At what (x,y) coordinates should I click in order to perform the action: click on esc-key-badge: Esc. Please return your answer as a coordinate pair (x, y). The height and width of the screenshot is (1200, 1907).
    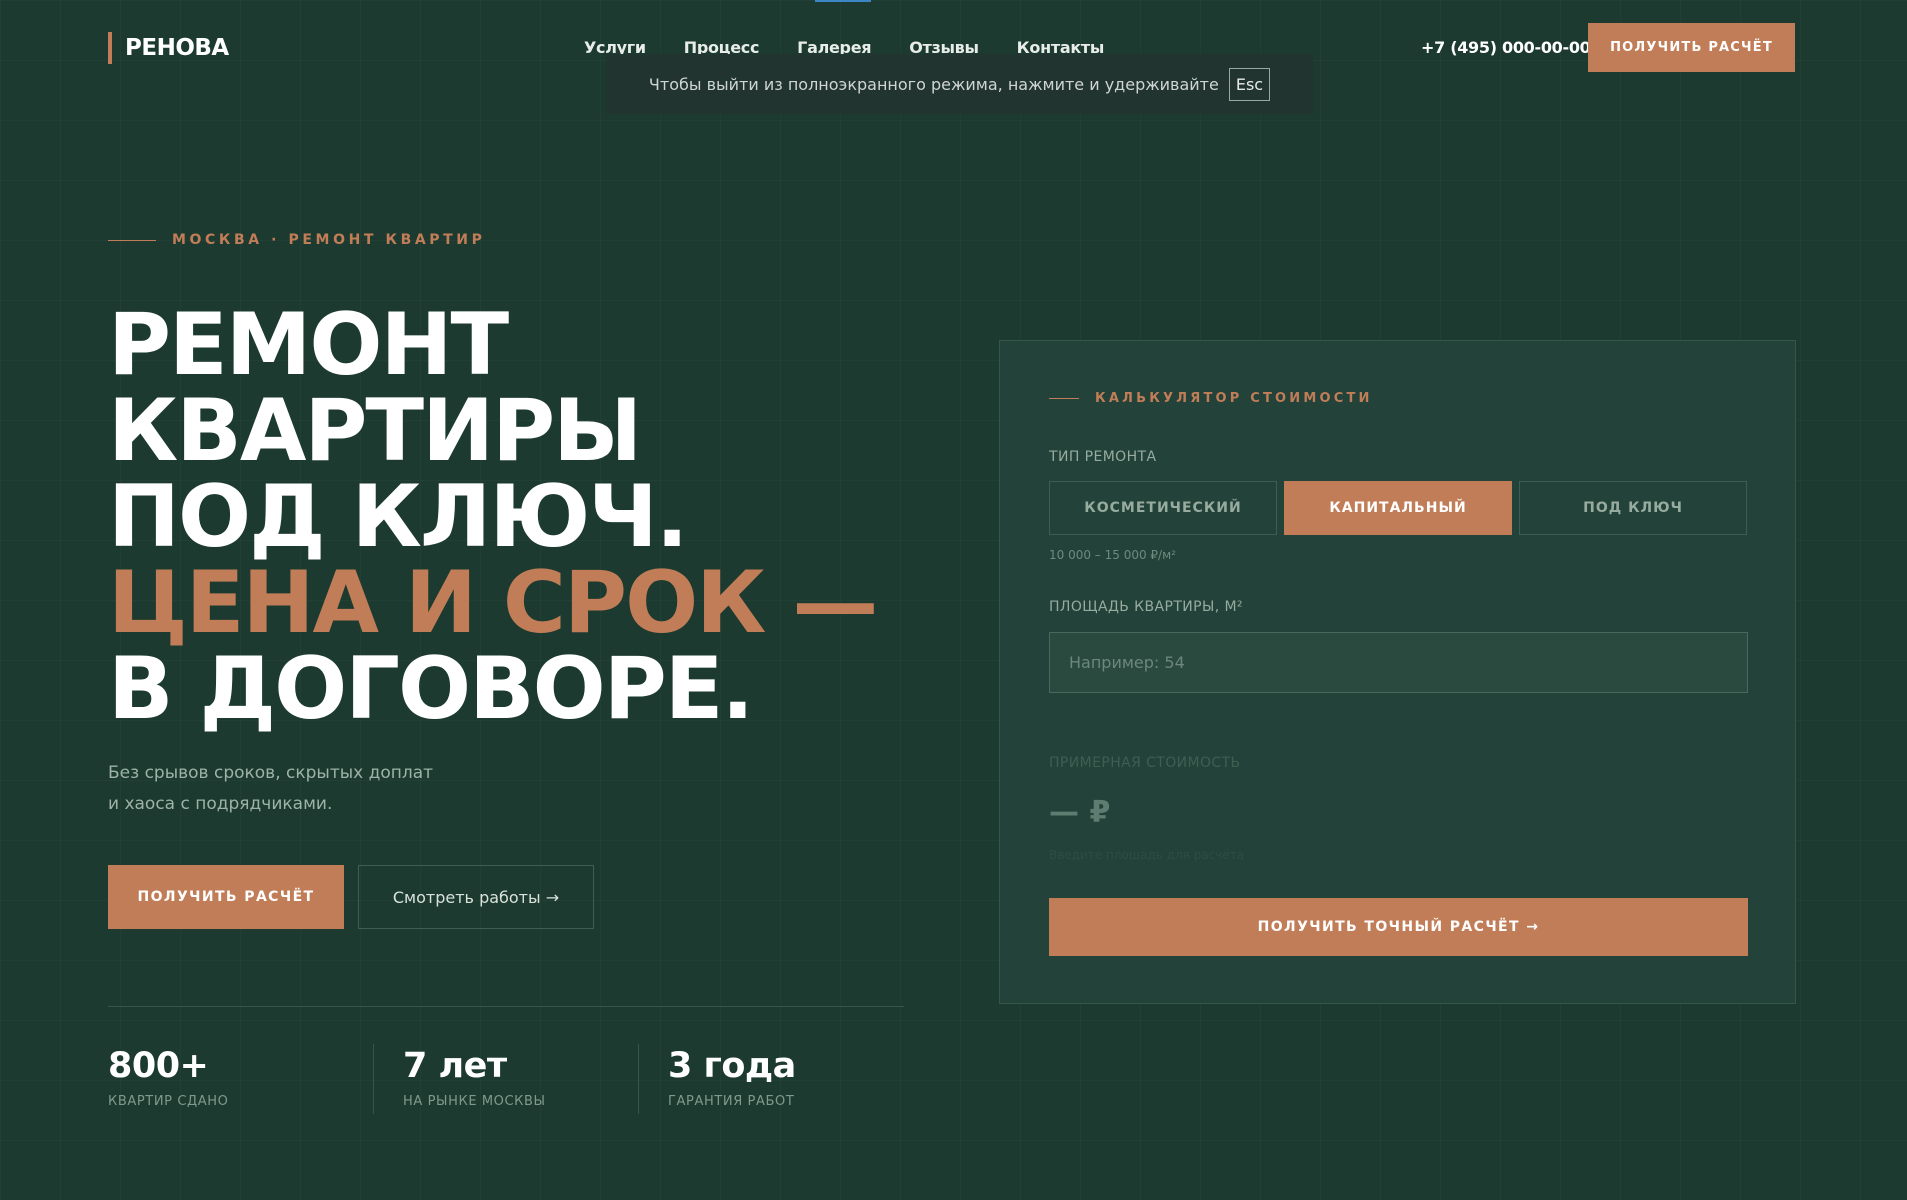
    Looking at the image, I should click on (1249, 84).